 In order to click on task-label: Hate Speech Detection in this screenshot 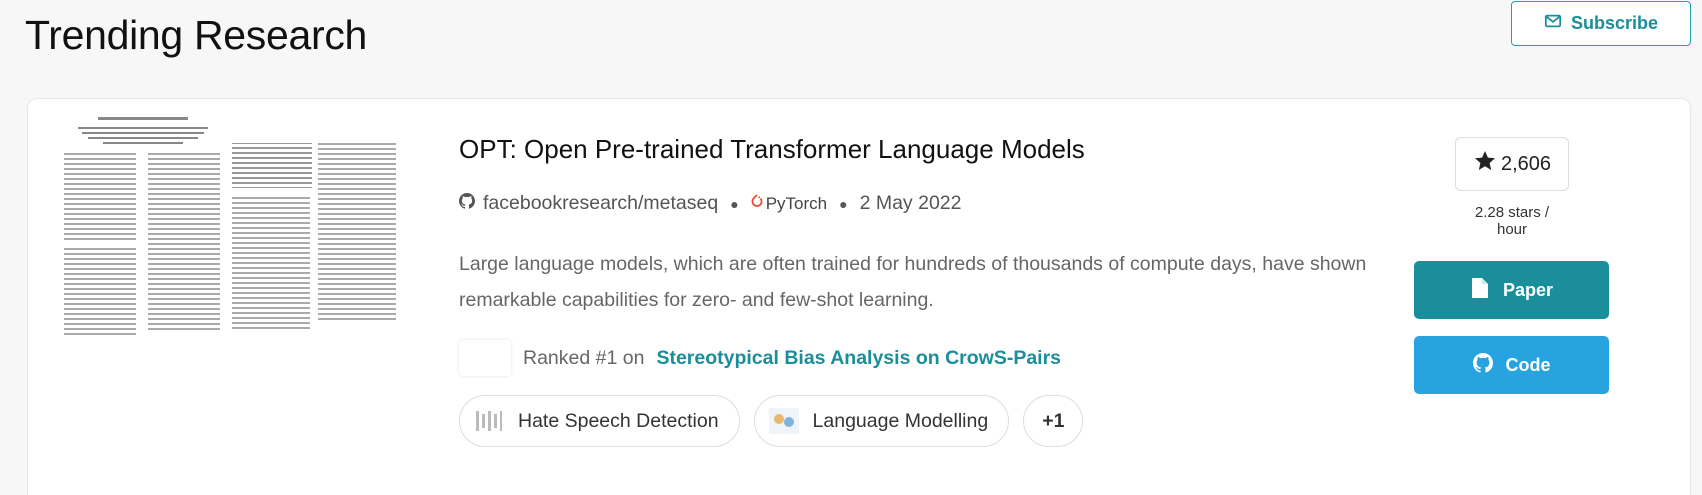, I will do `click(618, 420)`.